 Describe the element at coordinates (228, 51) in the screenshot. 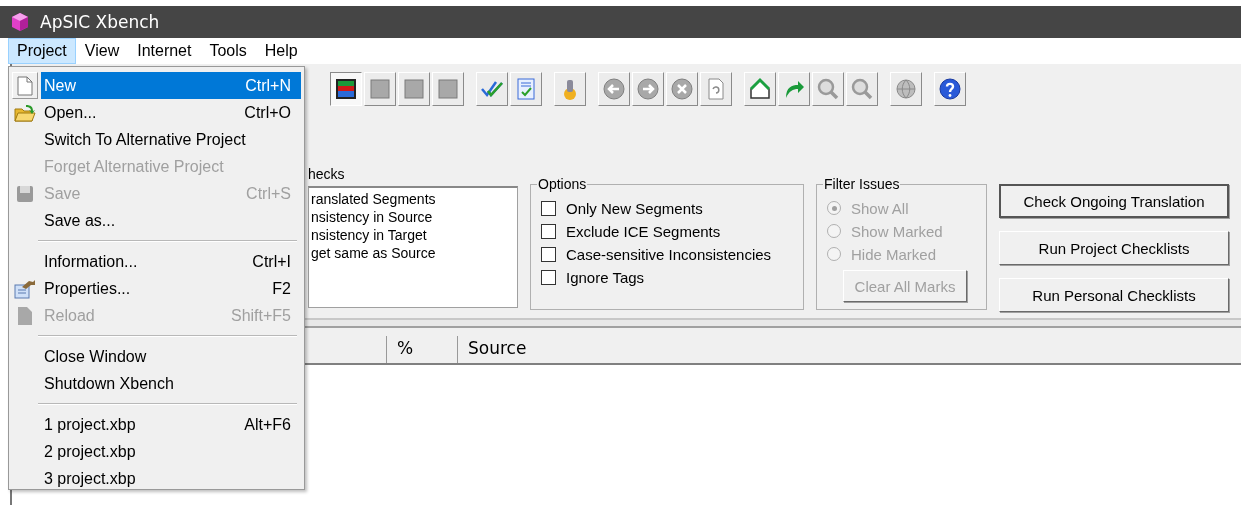

I see `menu-bar-item: Tools` at that location.